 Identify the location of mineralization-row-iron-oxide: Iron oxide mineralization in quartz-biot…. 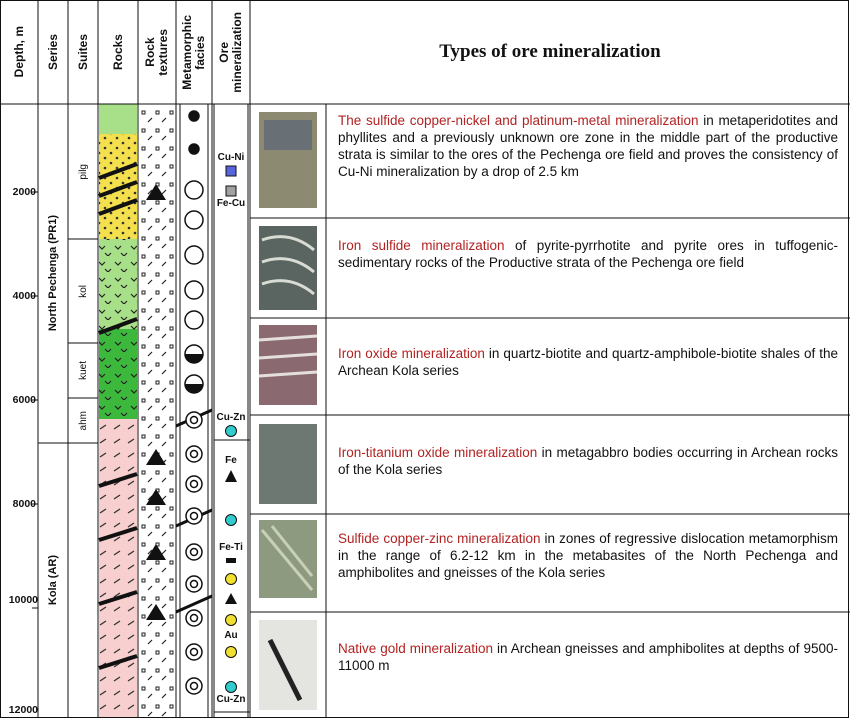
(588, 362).